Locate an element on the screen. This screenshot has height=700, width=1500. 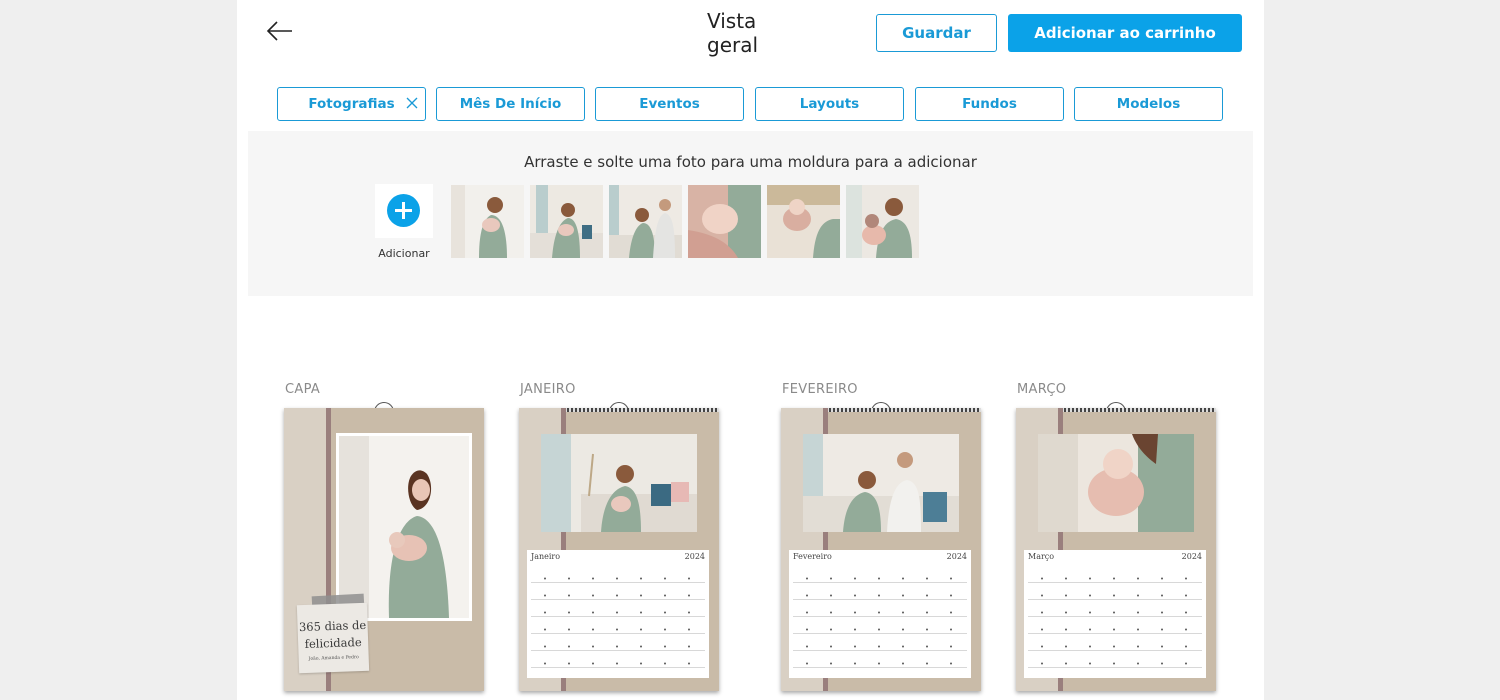
add-photo-button is located at coordinates (404, 211).